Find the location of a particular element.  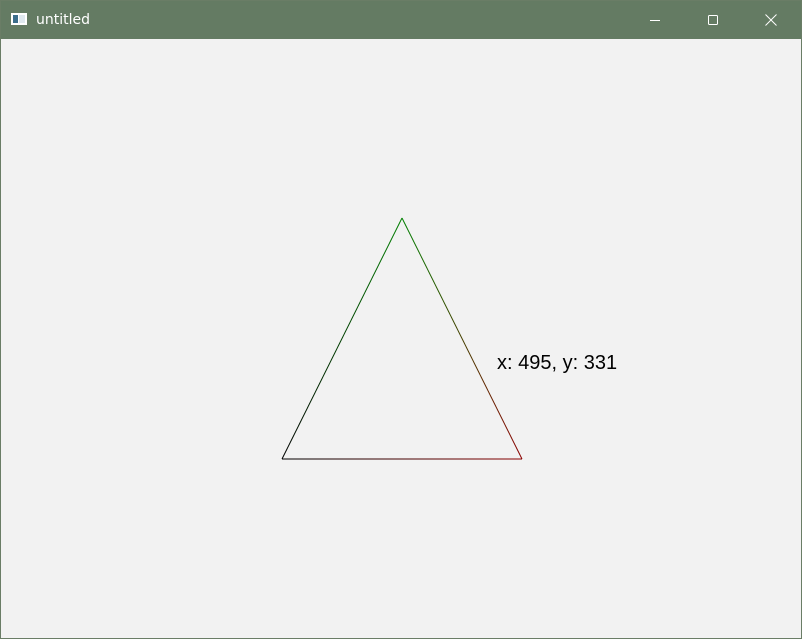

maximize-button is located at coordinates (713, 20).